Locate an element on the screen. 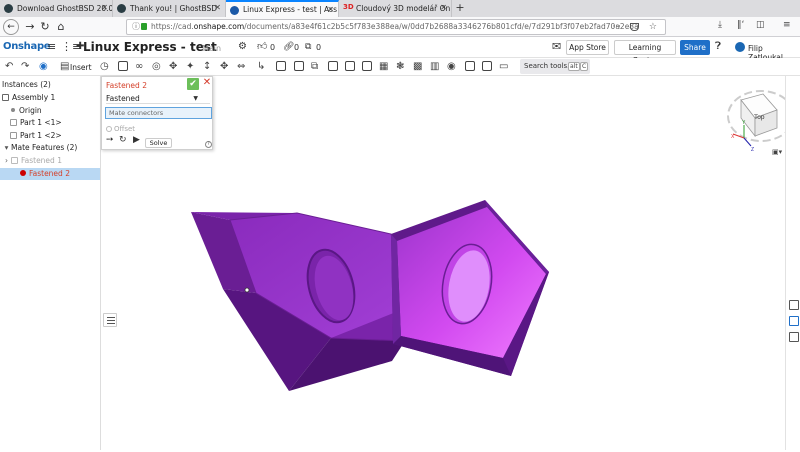 The width and height of the screenshot is (800, 452). share-button: Share is located at coordinates (695, 47).